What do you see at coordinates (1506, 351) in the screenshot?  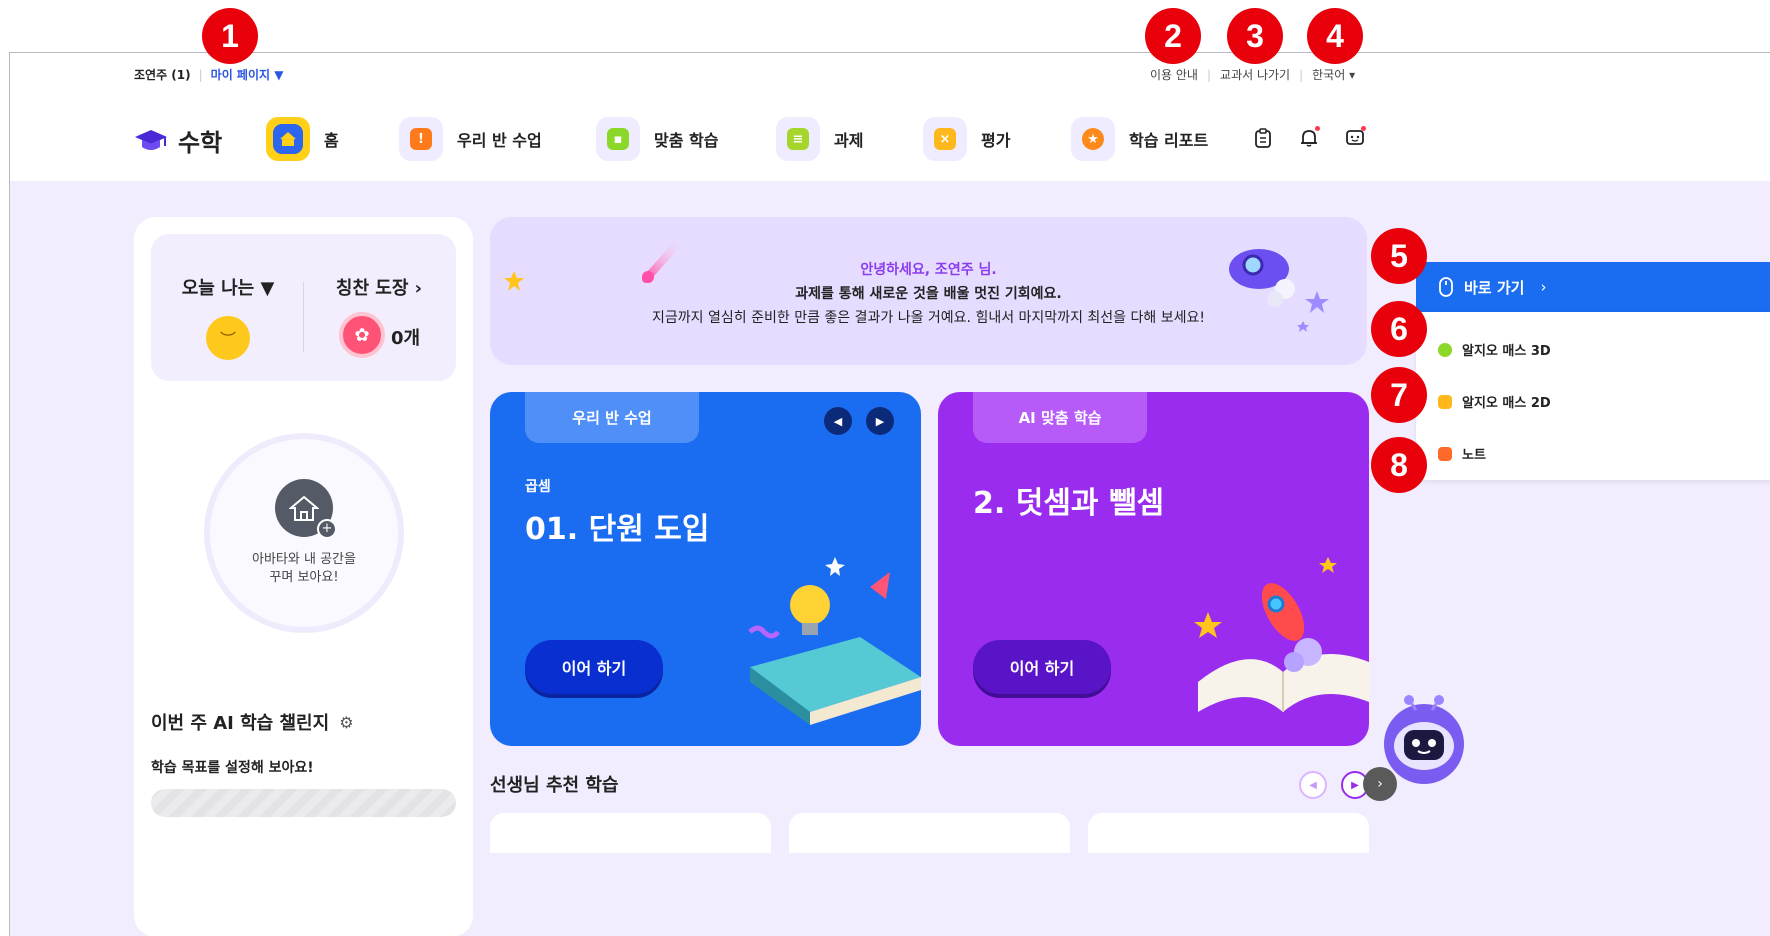 I see `quick-item-label: 알지오 매스 3D` at bounding box center [1506, 351].